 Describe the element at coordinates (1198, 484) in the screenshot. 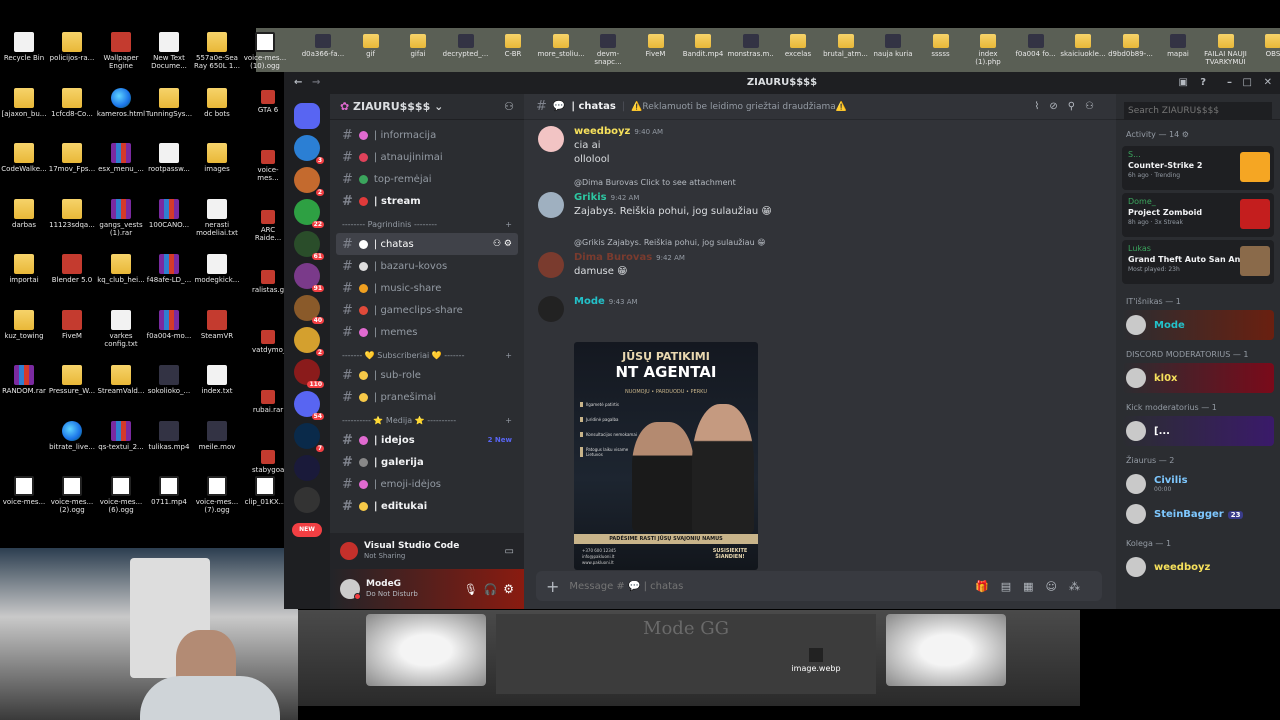

I see `member-item: Civilis 00:00` at that location.